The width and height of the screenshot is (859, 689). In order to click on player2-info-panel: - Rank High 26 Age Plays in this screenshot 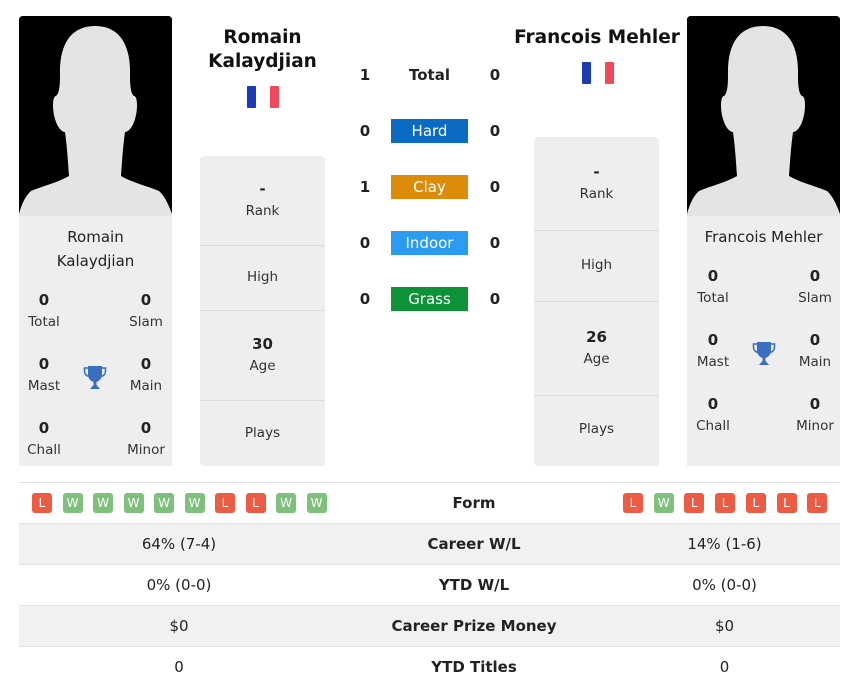, I will do `click(596, 301)`.